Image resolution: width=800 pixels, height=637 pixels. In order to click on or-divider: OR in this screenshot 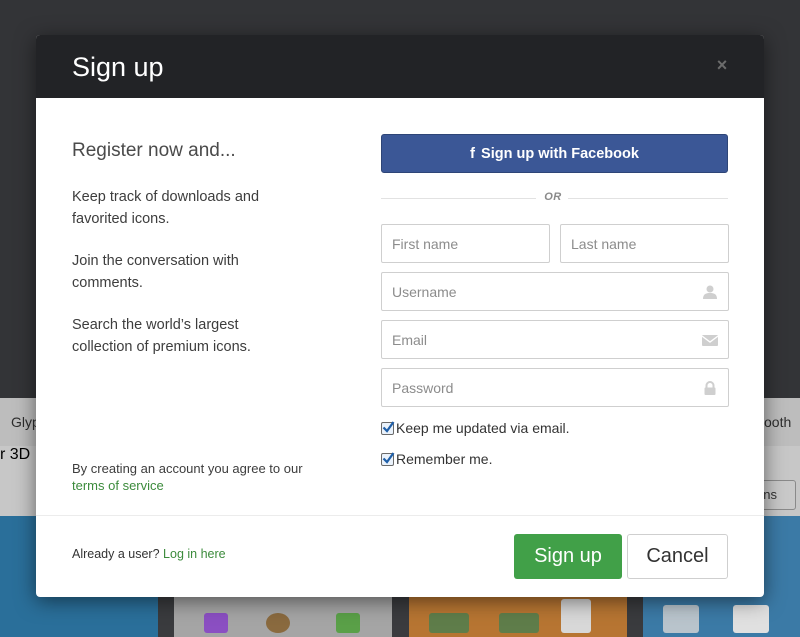, I will do `click(554, 198)`.